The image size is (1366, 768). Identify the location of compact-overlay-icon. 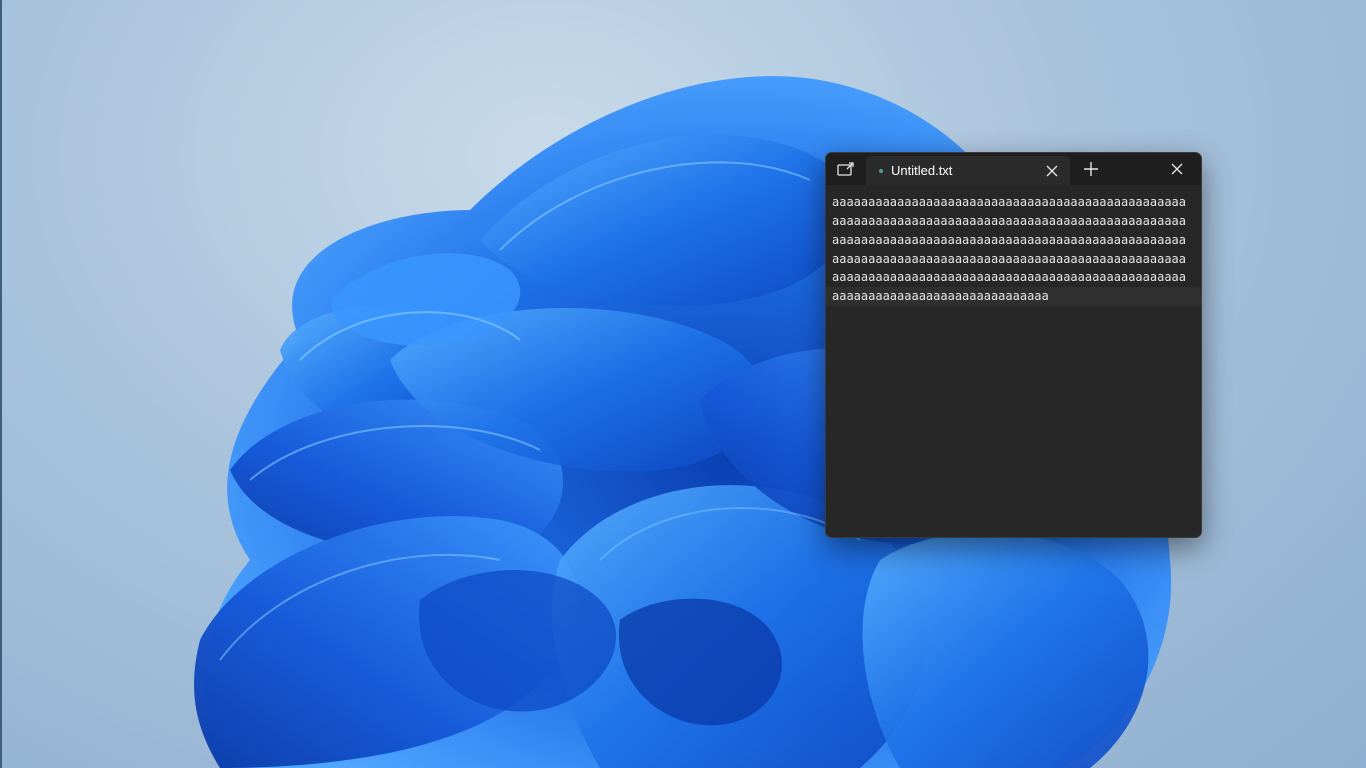
(845, 169).